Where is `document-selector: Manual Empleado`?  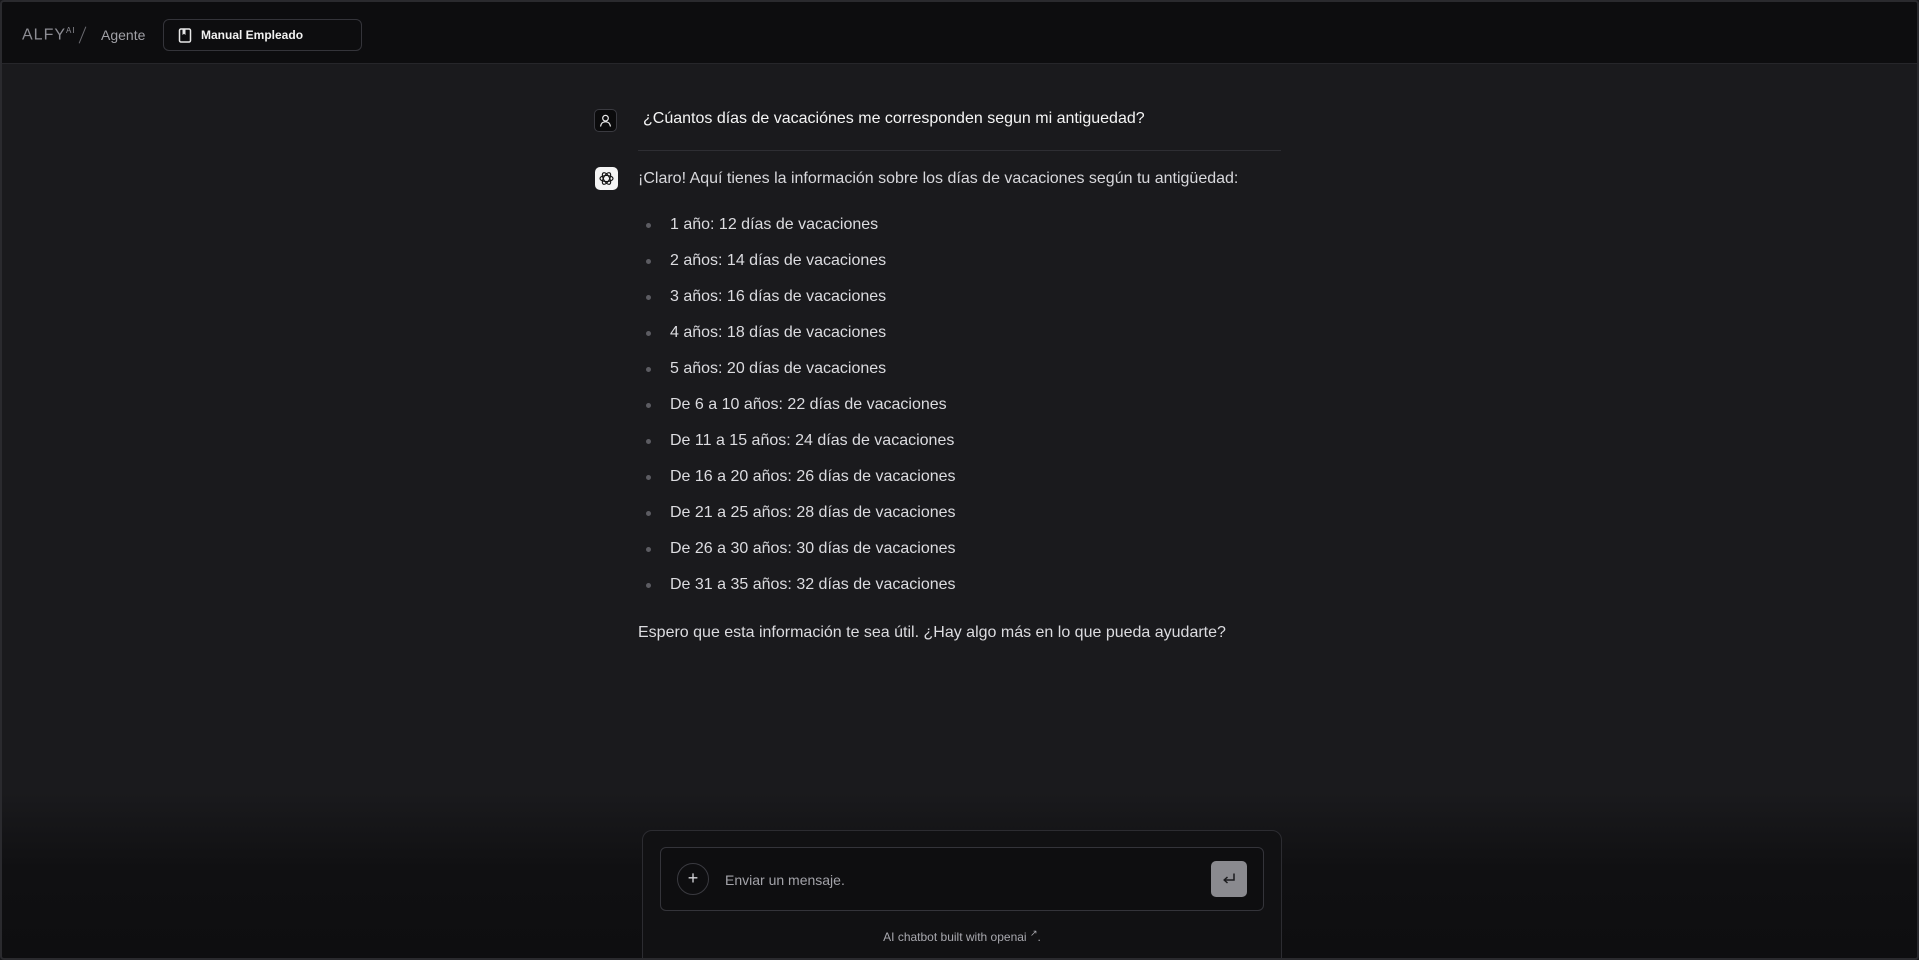
document-selector: Manual Empleado is located at coordinates (262, 35).